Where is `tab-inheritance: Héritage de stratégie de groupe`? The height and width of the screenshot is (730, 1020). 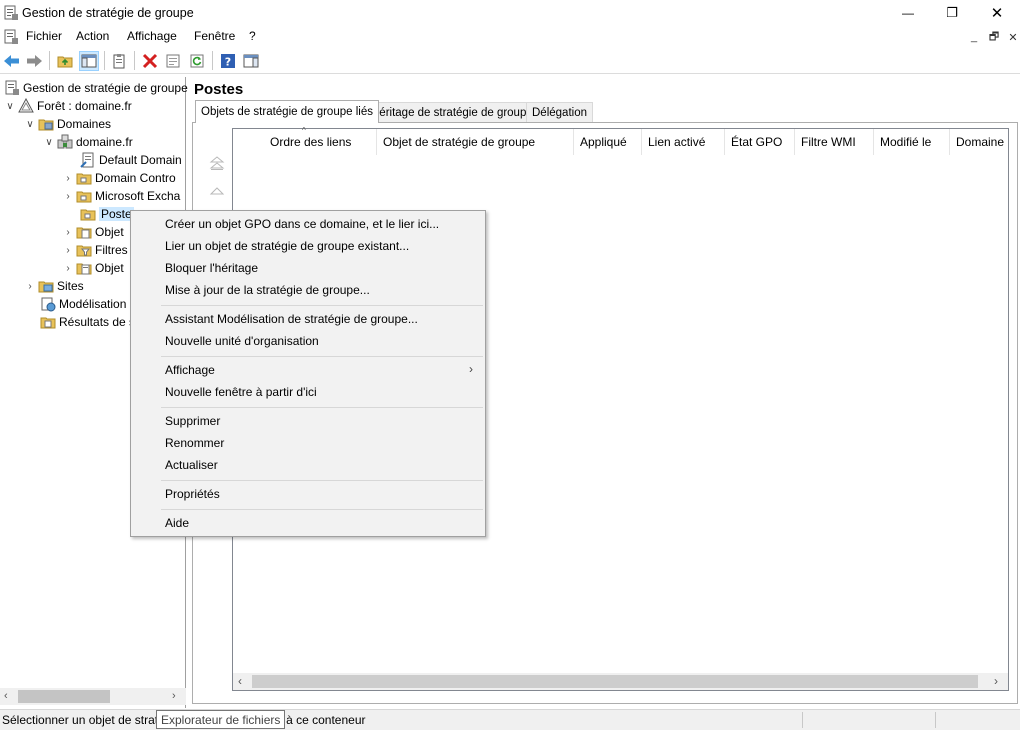
tab-inheritance: Héritage de stratégie de groupe is located at coordinates (452, 112).